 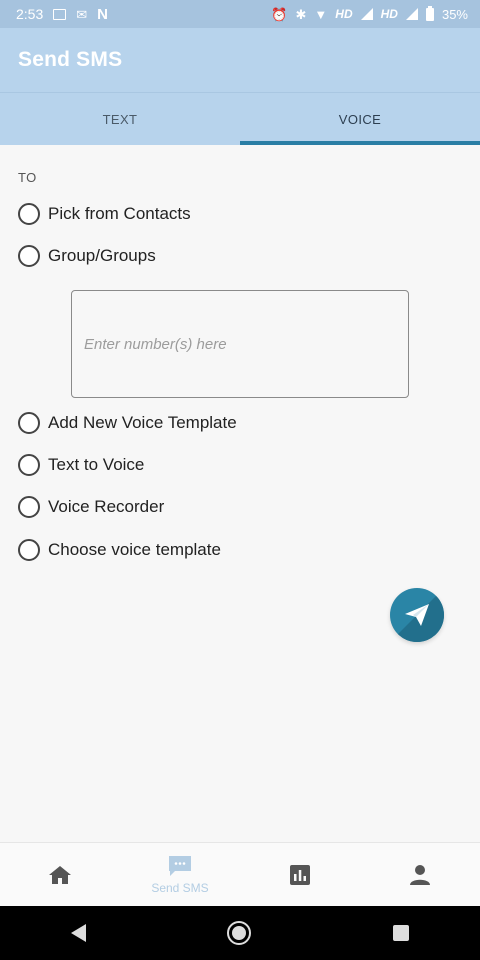 I want to click on numbers-input, so click(x=246, y=344).